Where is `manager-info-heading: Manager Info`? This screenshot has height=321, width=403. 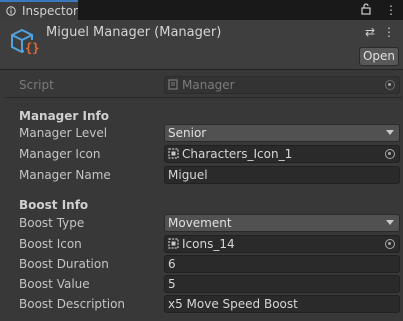
manager-info-heading: Manager Info is located at coordinates (64, 116).